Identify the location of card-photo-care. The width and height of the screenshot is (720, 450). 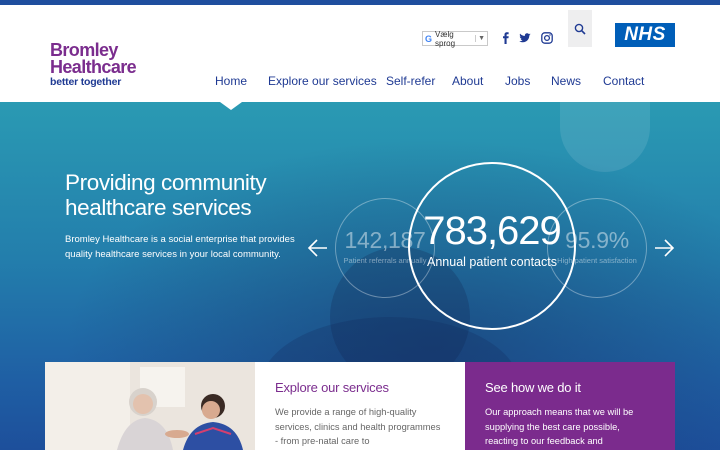
(150, 406).